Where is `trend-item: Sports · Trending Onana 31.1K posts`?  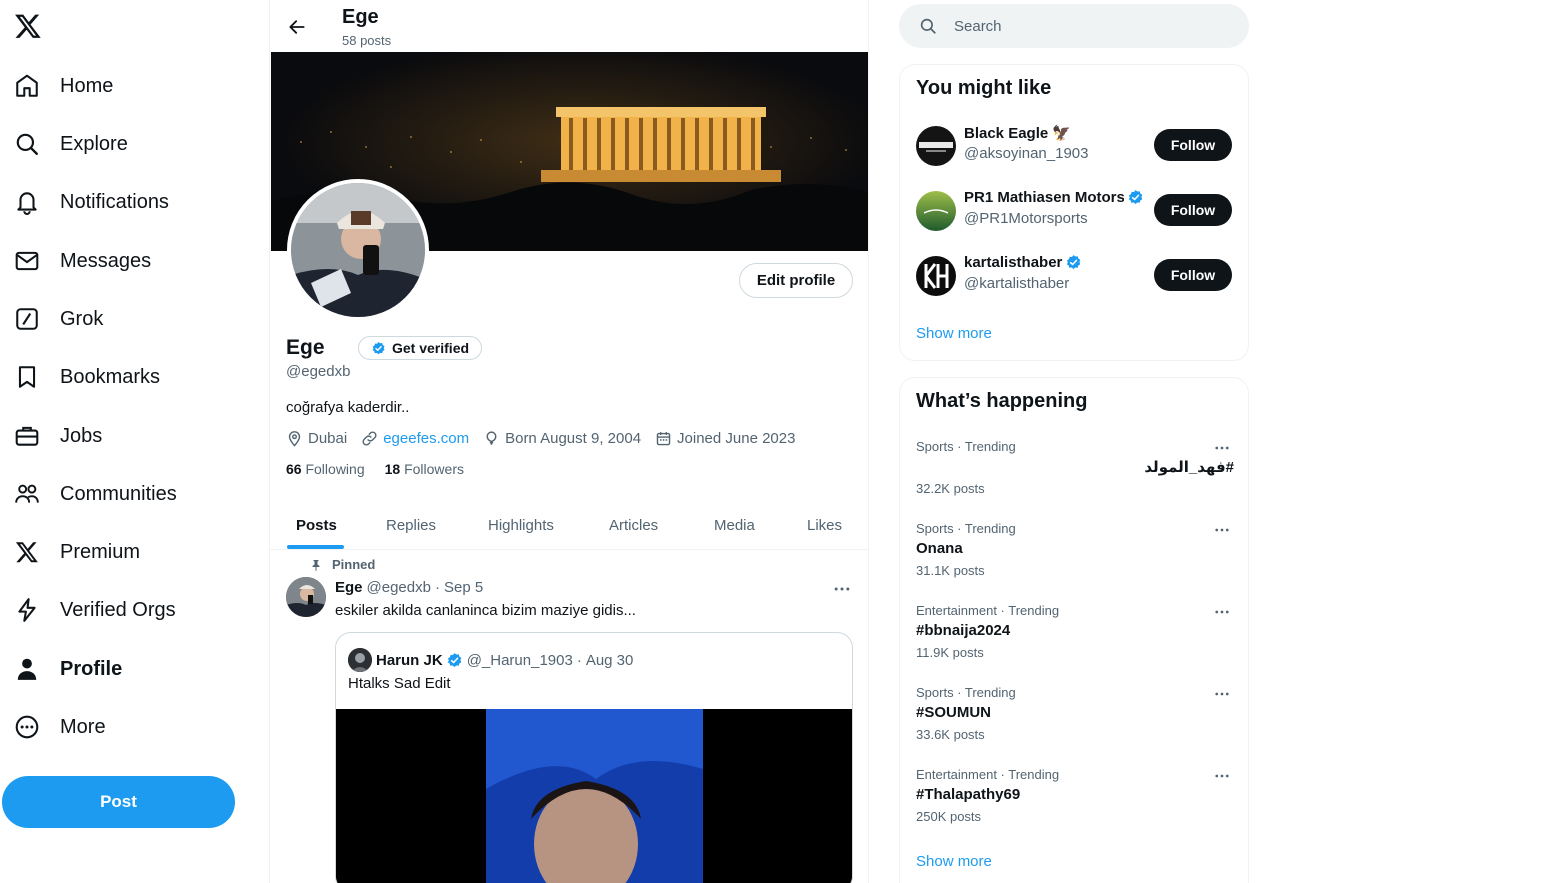 trend-item: Sports · Trending Onana 31.1K posts is located at coordinates (1075, 556).